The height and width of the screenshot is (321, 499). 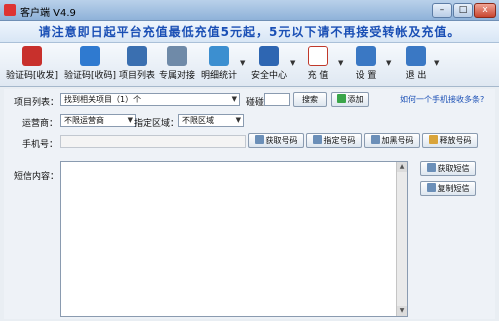 I want to click on get-sms-button: 获取短信, so click(x=448, y=168).